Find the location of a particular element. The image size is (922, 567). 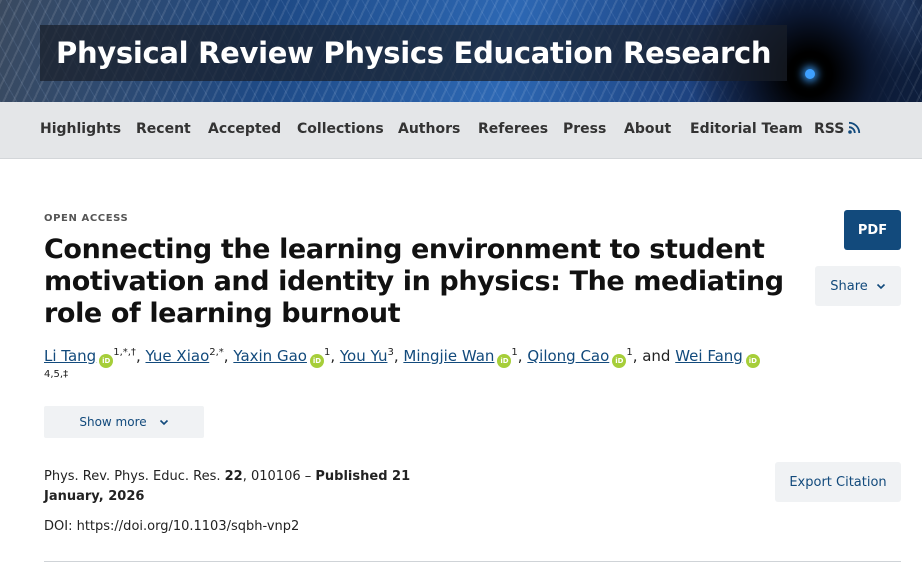

volume-number: 22 is located at coordinates (233, 476).